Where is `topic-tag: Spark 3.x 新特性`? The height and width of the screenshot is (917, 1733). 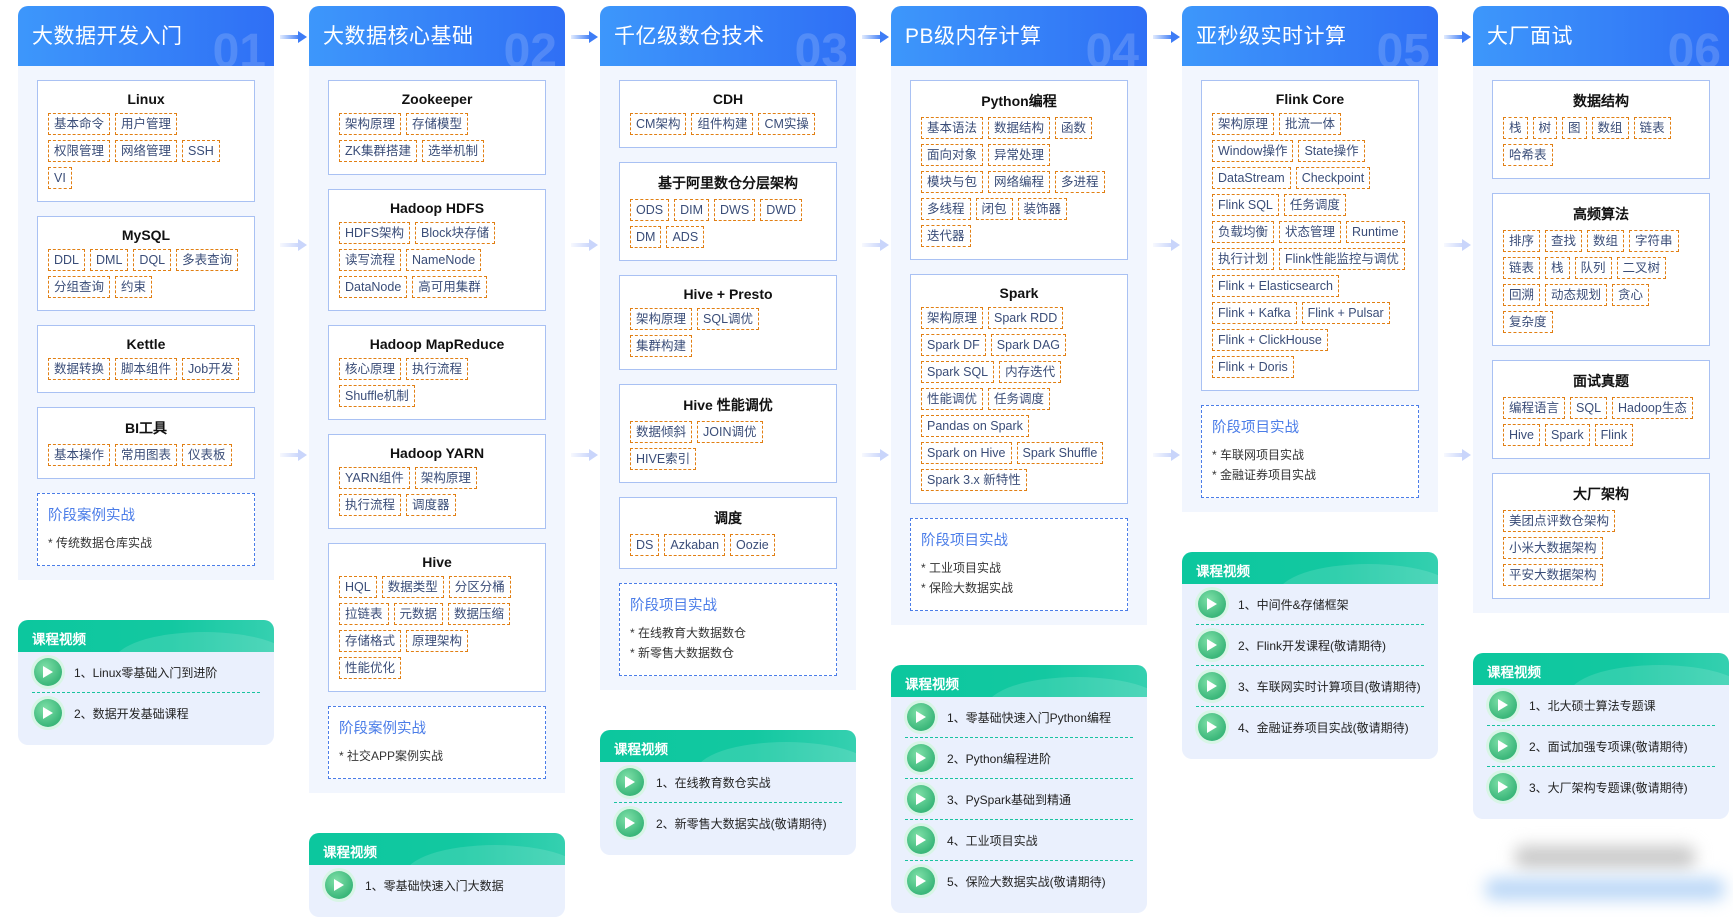
topic-tag: Spark 3.x 新特性 is located at coordinates (974, 480).